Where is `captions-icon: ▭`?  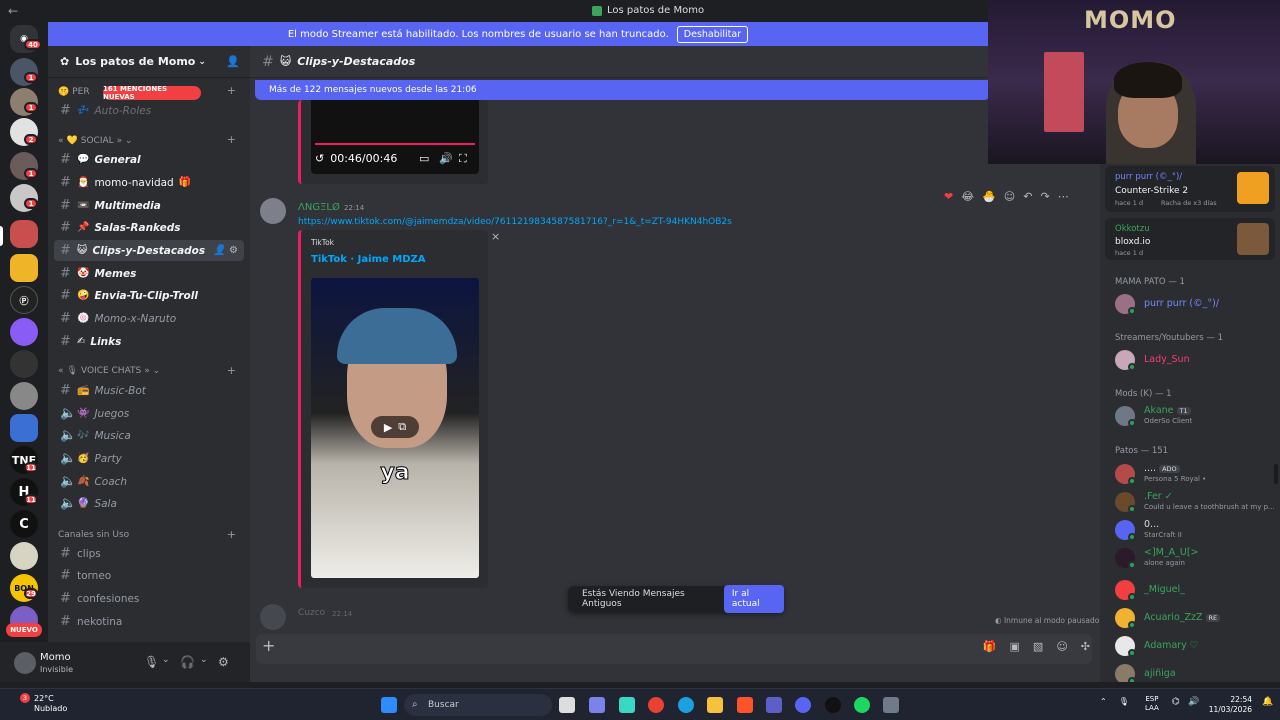
captions-icon: ▭ is located at coordinates (424, 158).